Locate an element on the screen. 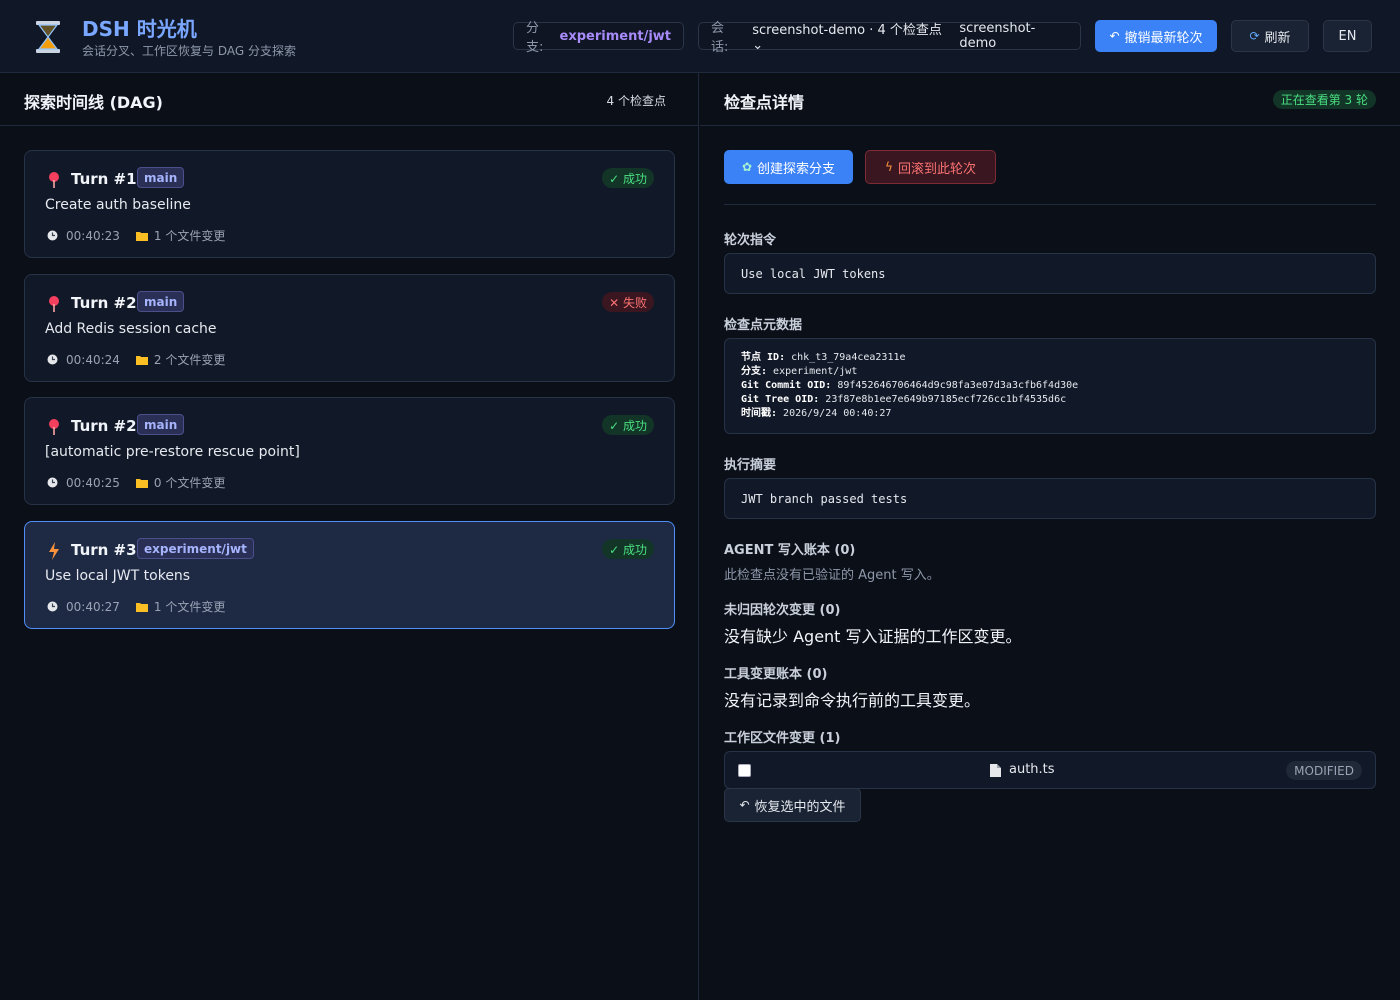 The image size is (1400, 1000). branch-value: experiment/jwt is located at coordinates (615, 36).